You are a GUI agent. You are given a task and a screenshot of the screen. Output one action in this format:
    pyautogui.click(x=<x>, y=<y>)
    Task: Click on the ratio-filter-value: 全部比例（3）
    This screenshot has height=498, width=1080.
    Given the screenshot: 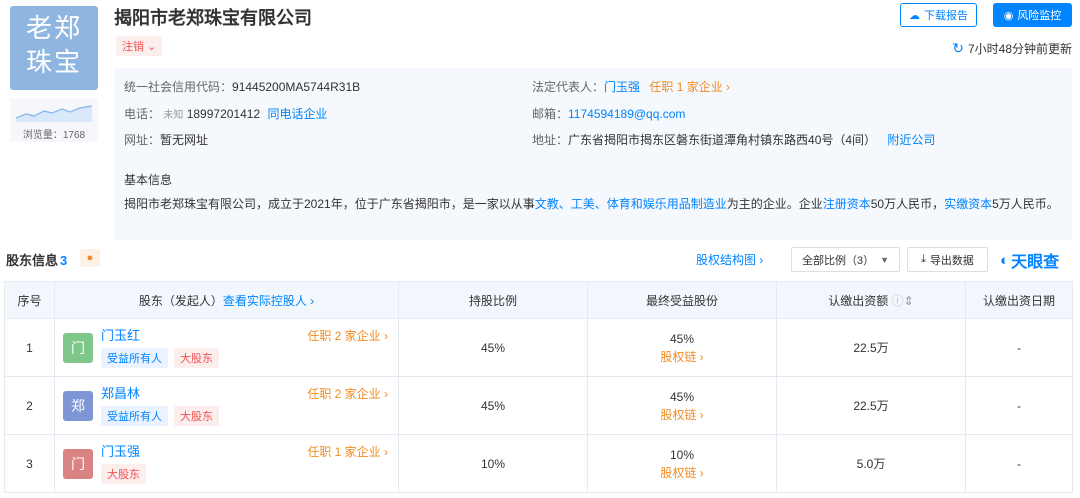 What is the action you would take?
    pyautogui.click(x=838, y=260)
    